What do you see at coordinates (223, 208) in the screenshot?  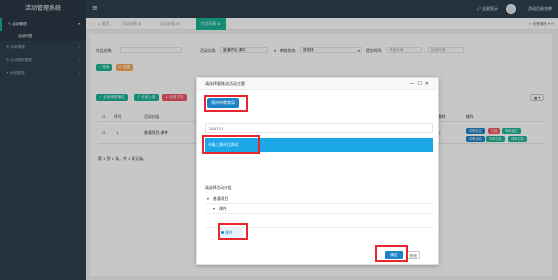 I see `tree-node-label: 课件` at bounding box center [223, 208].